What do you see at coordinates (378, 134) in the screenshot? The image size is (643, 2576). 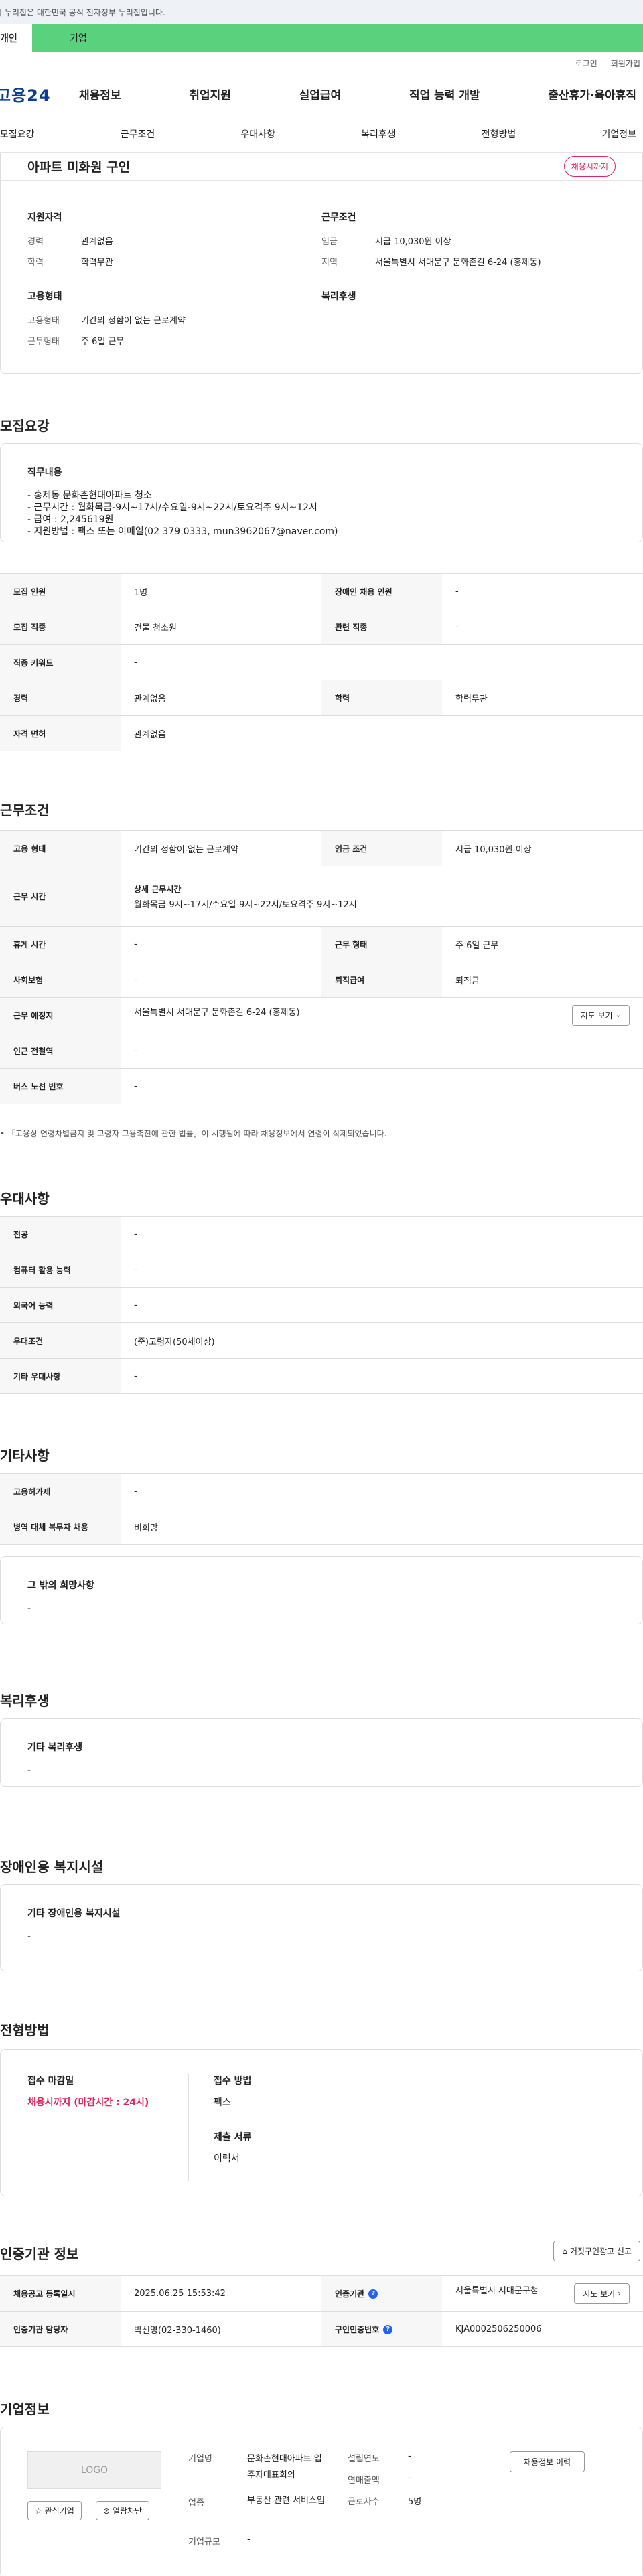 I see `anchor-tab-welfare: 복리후생` at bounding box center [378, 134].